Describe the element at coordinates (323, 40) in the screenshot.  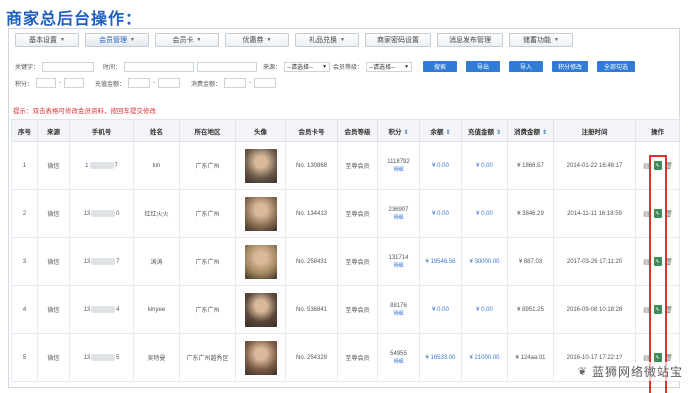
I see `nav-tab-label: 礼品兑换` at that location.